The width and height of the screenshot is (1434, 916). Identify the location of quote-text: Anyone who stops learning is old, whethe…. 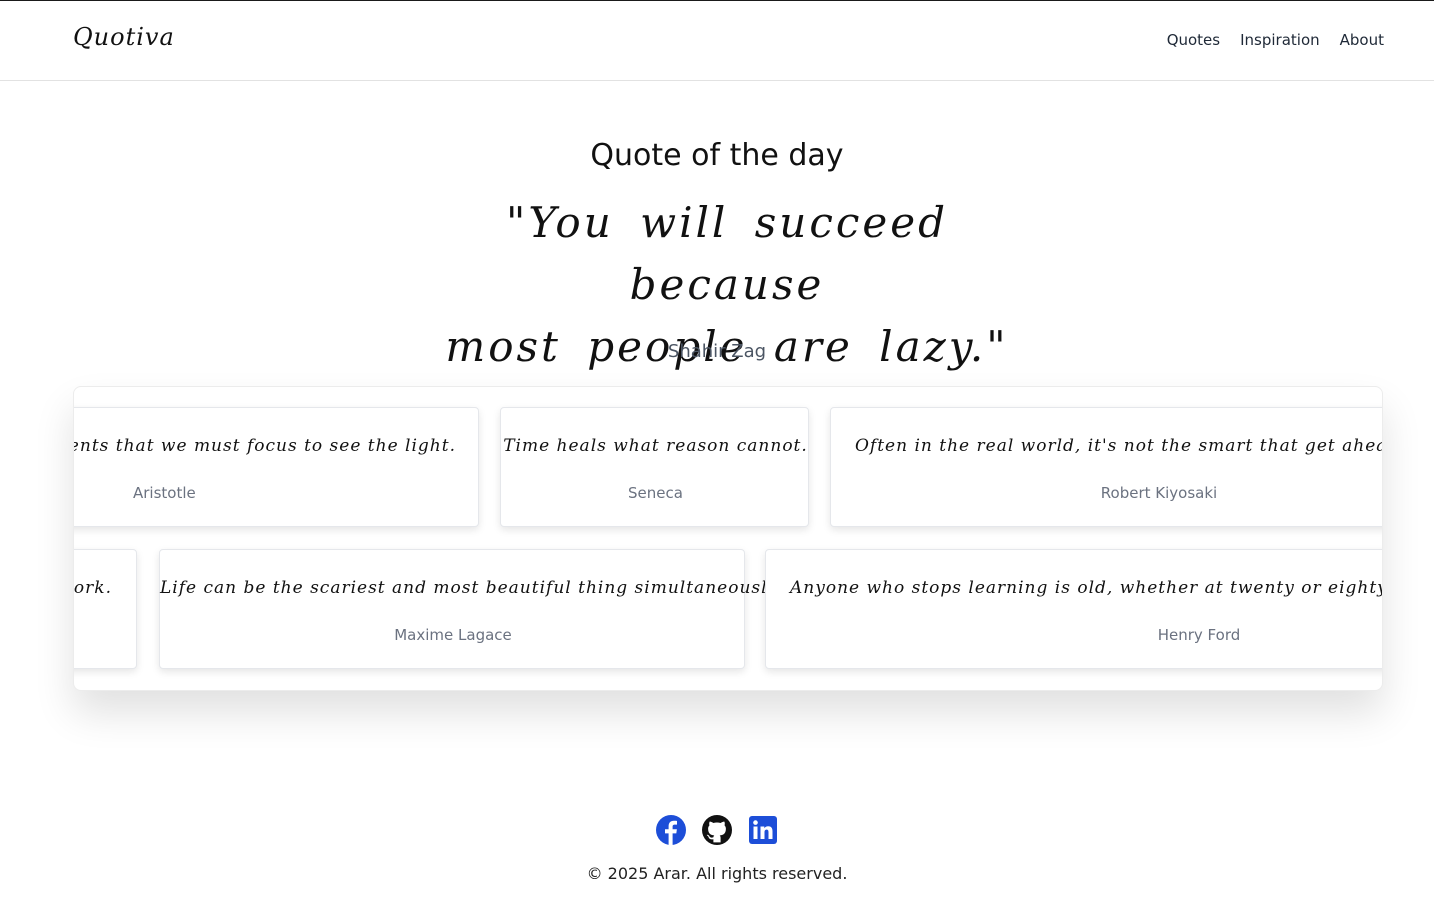
(1086, 588).